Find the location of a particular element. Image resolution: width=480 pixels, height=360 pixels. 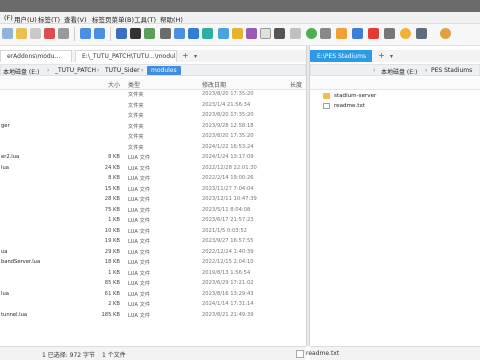

tab-modules: E:\_TUTU_PATCH\TUTU...\modules is located at coordinates (126, 56).